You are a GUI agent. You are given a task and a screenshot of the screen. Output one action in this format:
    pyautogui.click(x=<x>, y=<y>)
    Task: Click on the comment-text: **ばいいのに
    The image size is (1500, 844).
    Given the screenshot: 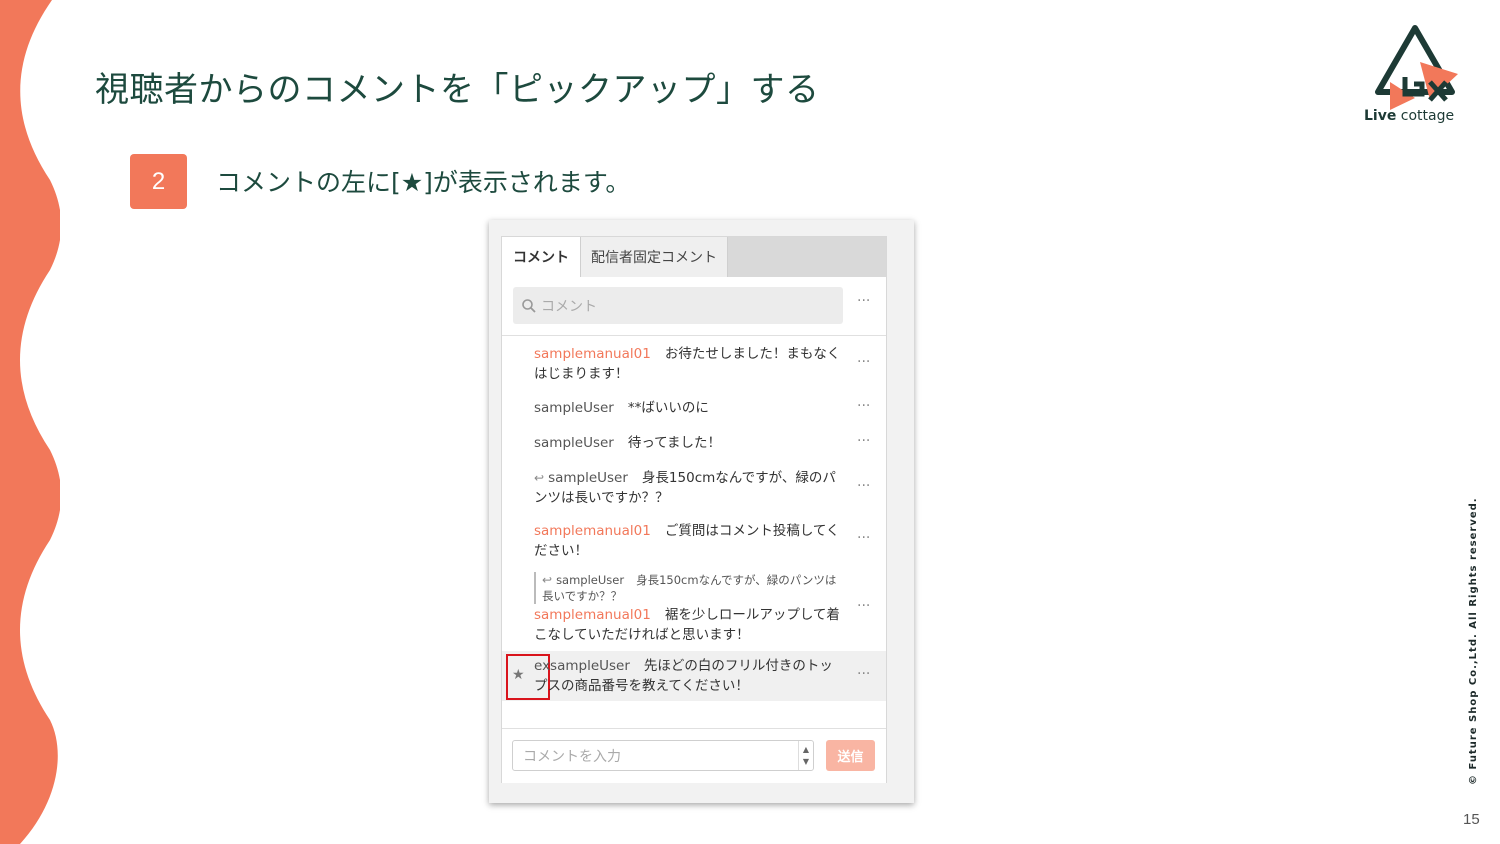 What is the action you would take?
    pyautogui.click(x=668, y=408)
    